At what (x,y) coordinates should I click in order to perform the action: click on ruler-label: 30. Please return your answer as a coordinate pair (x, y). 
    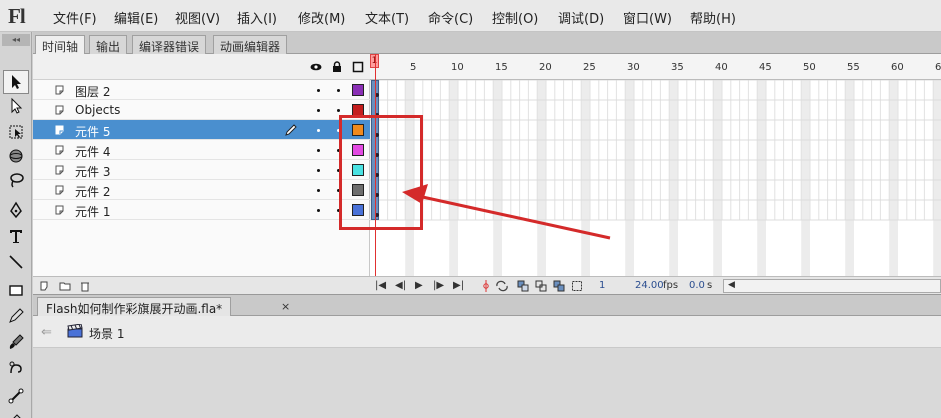
    Looking at the image, I should click on (633, 67).